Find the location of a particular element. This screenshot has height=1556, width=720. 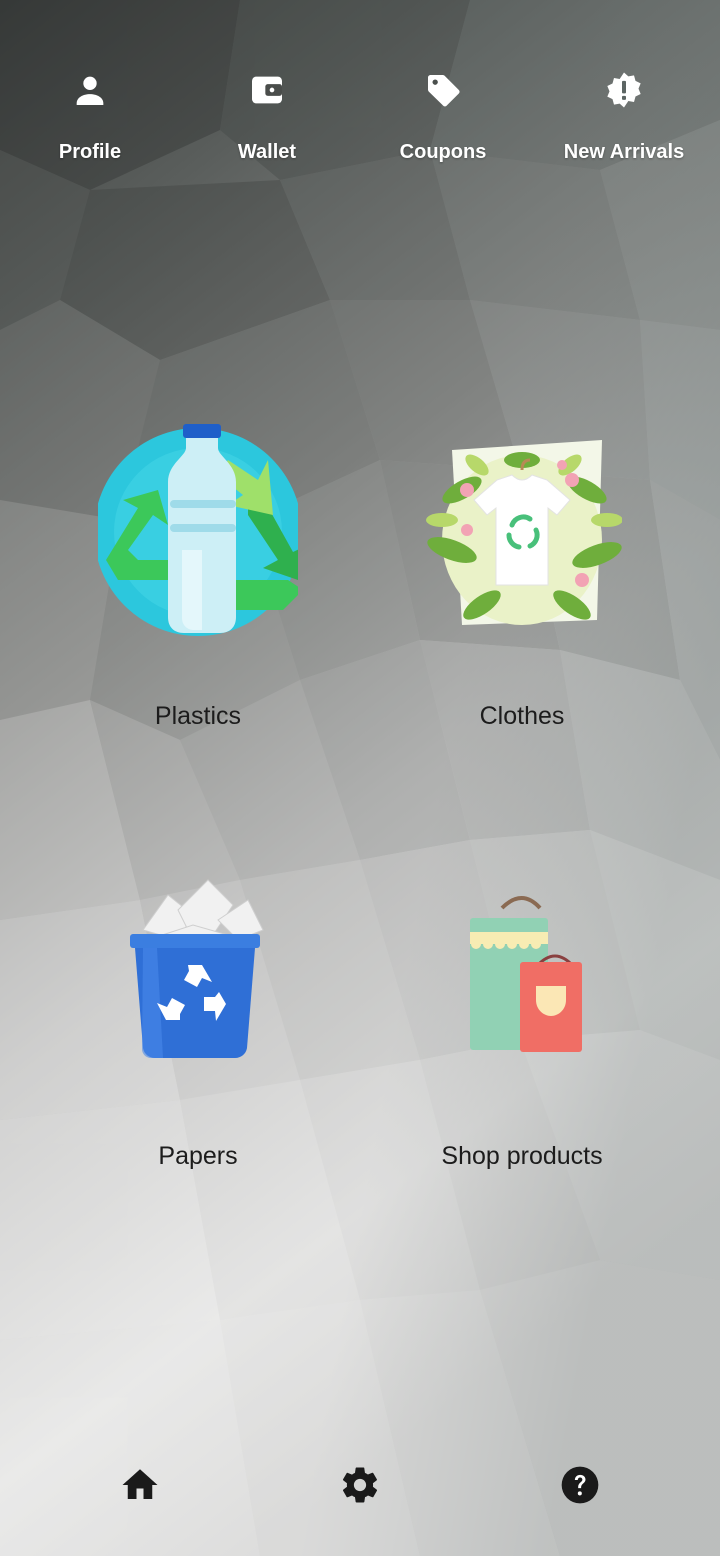

help-icon is located at coordinates (580, 1485).